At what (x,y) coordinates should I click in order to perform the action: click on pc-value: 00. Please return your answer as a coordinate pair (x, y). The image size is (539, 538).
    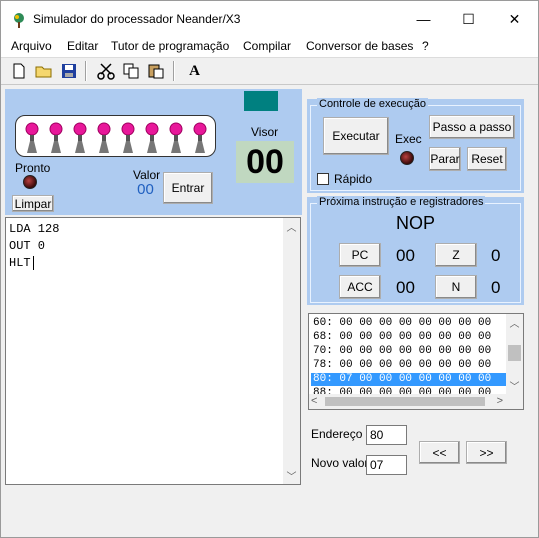
    Looking at the image, I should click on (405, 255).